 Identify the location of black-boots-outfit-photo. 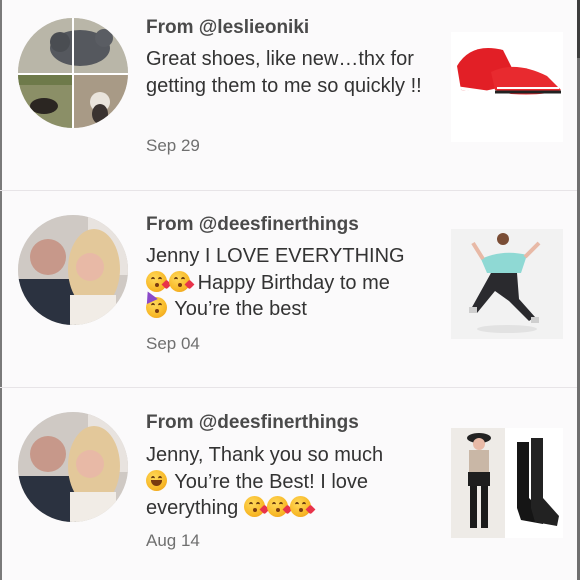
(507, 483).